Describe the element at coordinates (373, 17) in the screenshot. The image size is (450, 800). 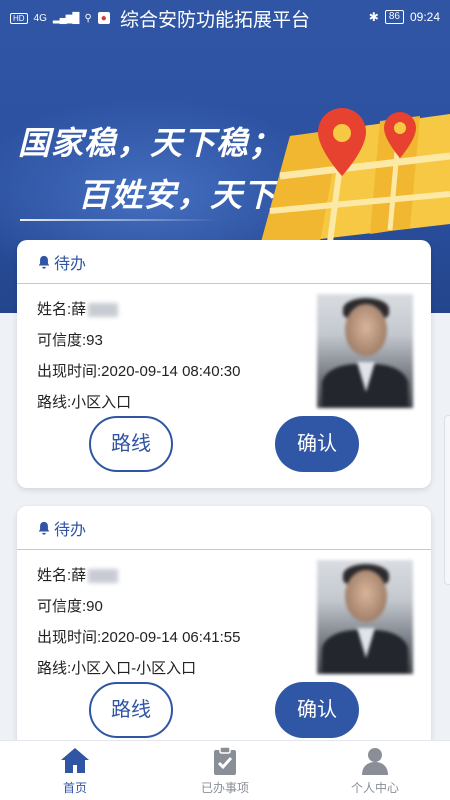
I see `bluetooth-icon: ✱` at that location.